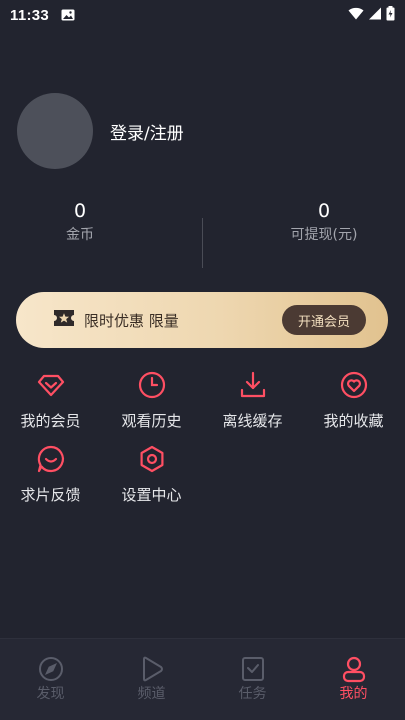 The image size is (405, 720). What do you see at coordinates (151, 479) in the screenshot?
I see `menu-item-settings: 设置中心` at bounding box center [151, 479].